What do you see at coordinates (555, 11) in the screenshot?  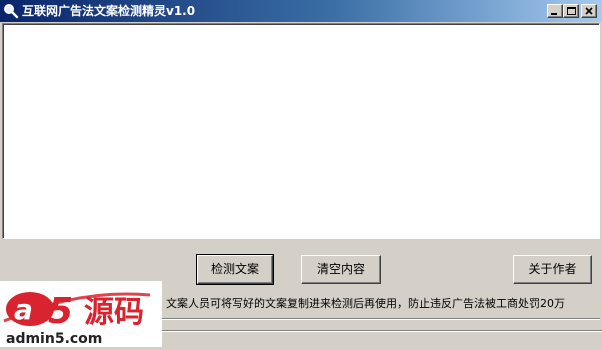 I see `minimize-button` at bounding box center [555, 11].